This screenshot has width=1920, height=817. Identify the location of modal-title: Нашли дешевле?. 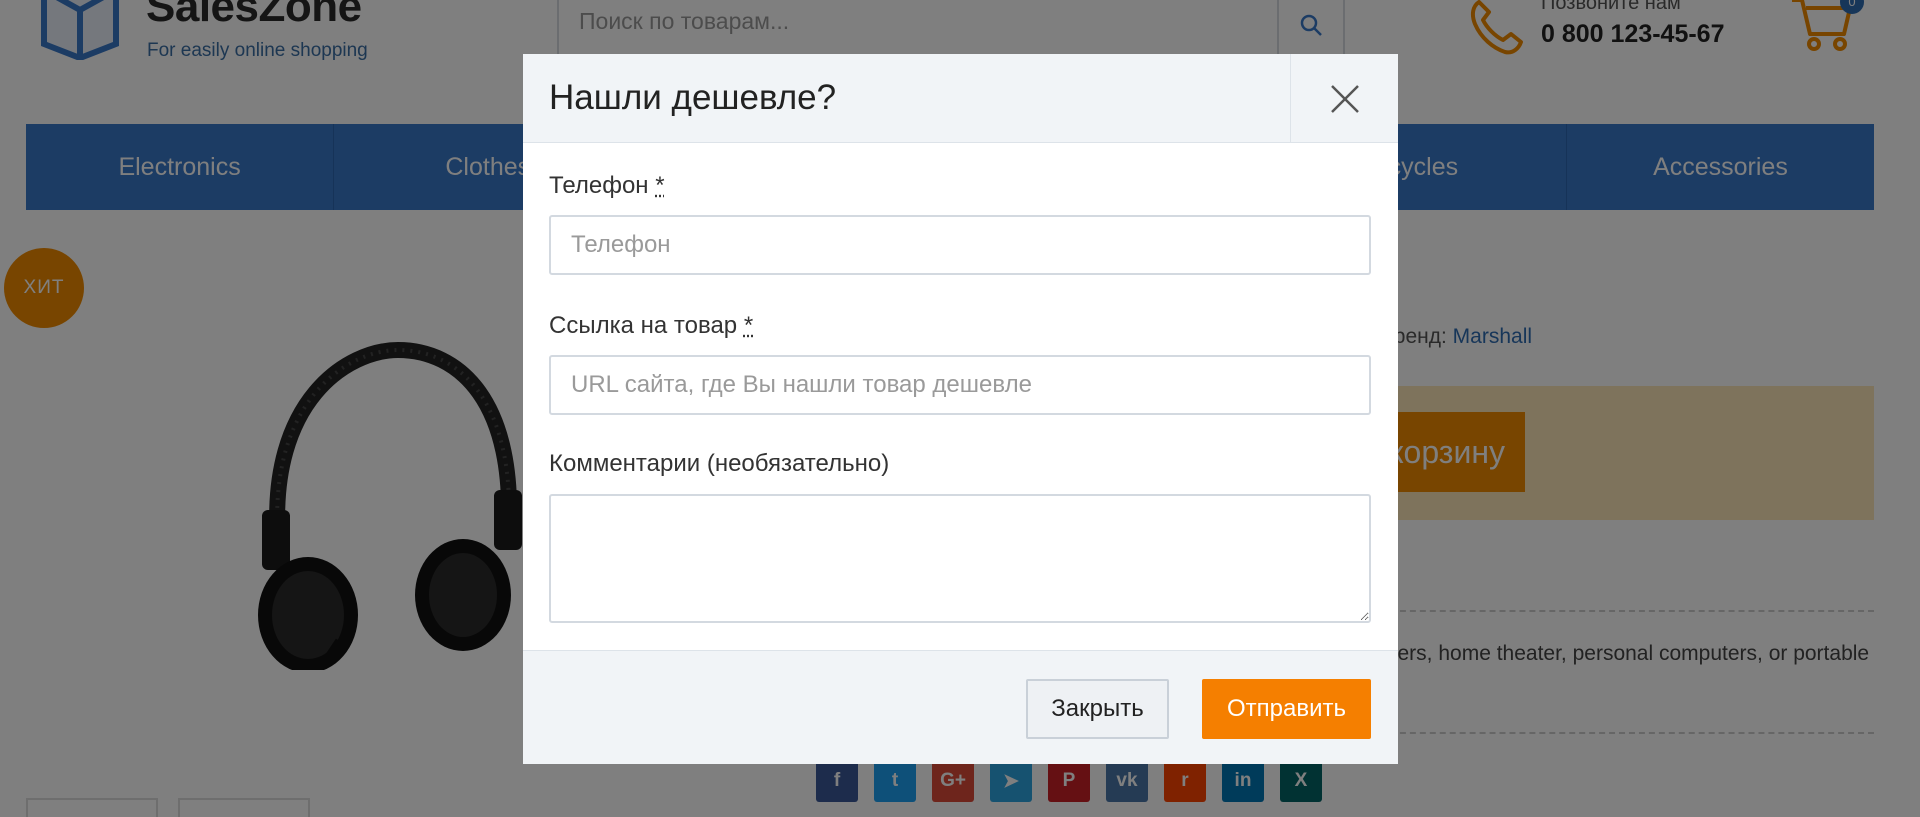
(692, 98).